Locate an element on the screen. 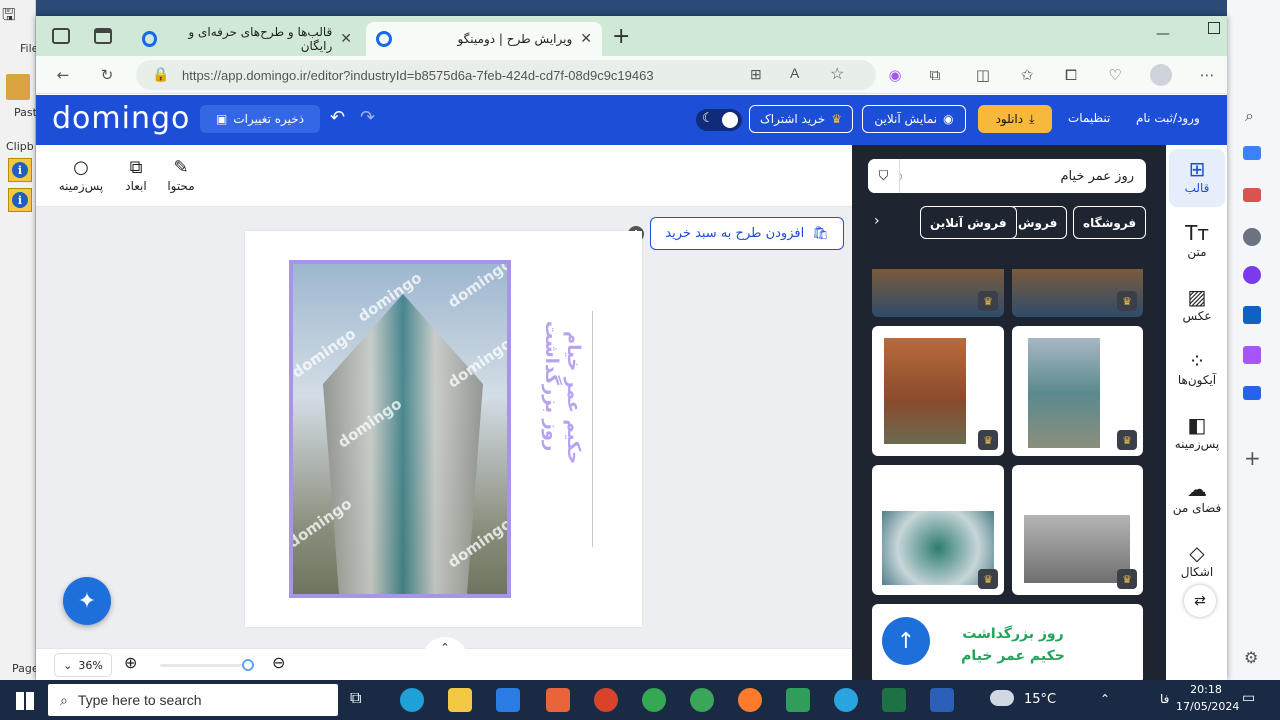 This screenshot has height=720, width=1280. chevron-right-icon: › is located at coordinates (877, 221).